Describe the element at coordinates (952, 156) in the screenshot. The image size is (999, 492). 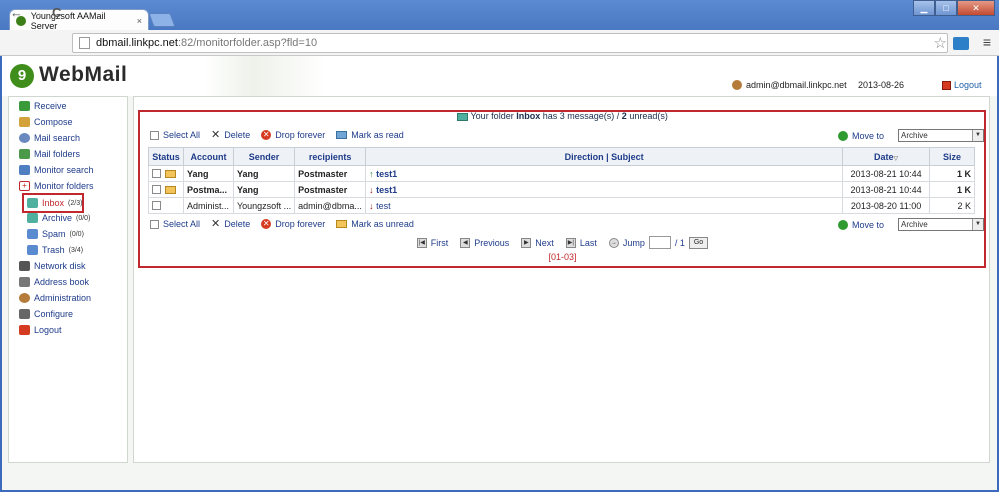
I see `col-size: Size` at that location.